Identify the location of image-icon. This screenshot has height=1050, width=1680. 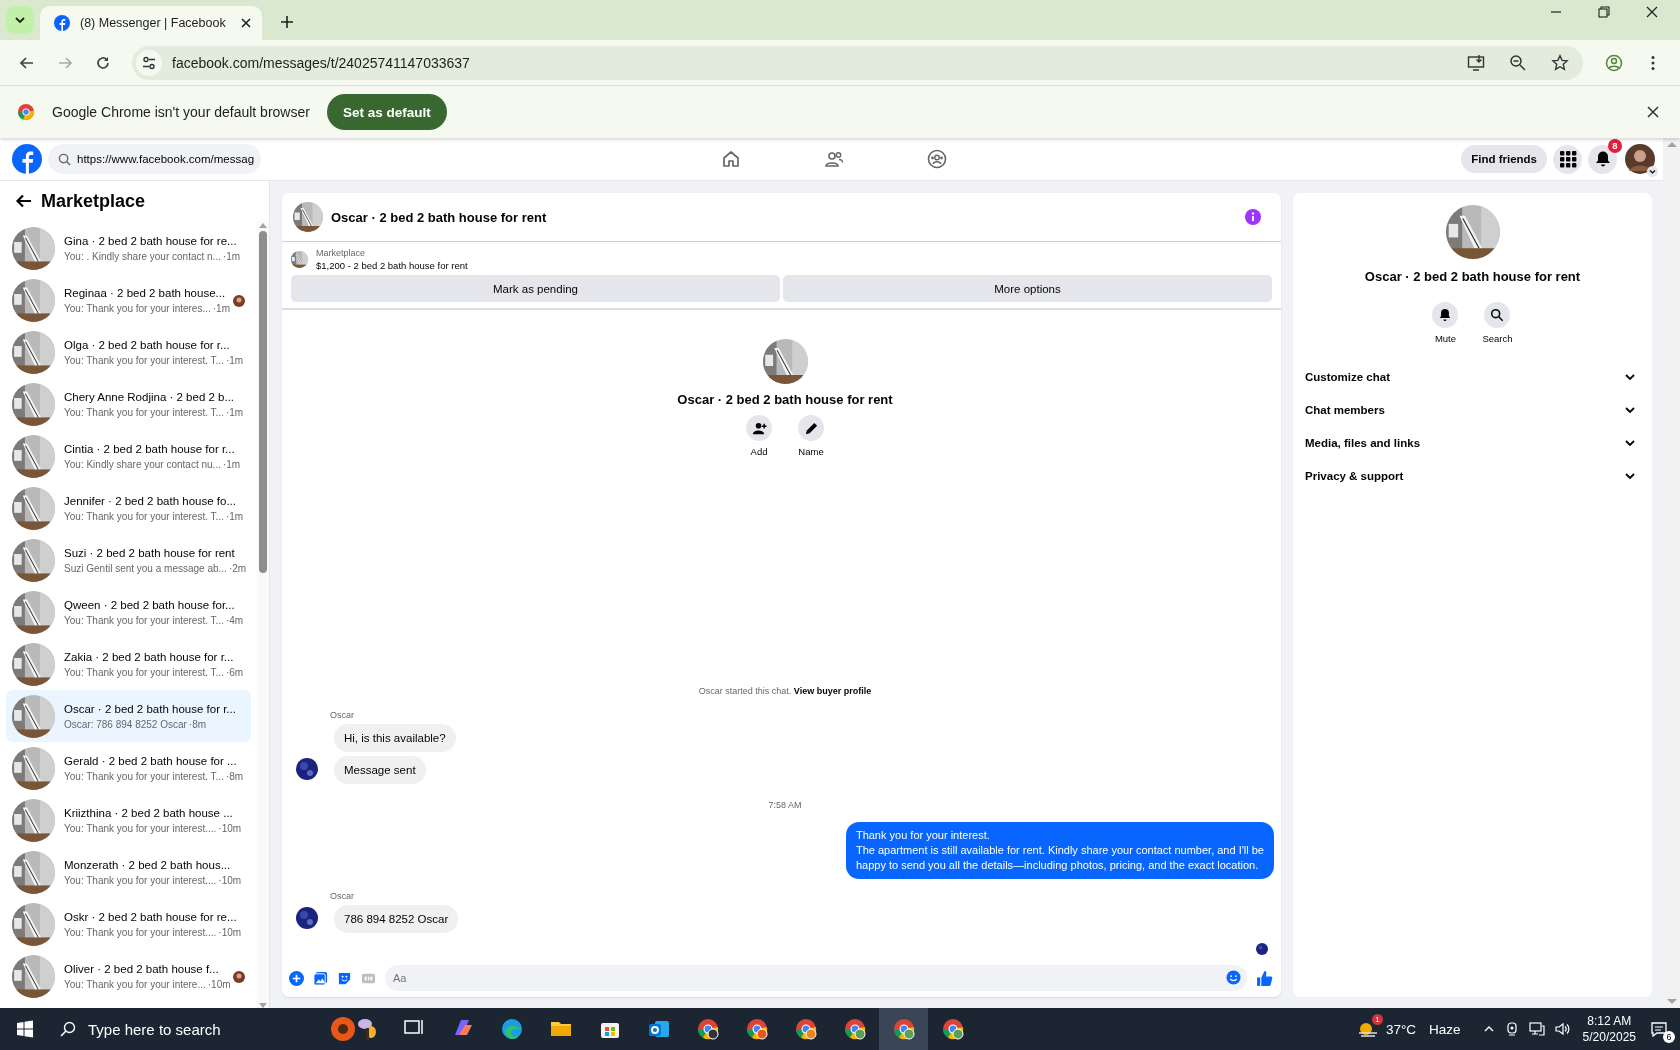
(320, 978).